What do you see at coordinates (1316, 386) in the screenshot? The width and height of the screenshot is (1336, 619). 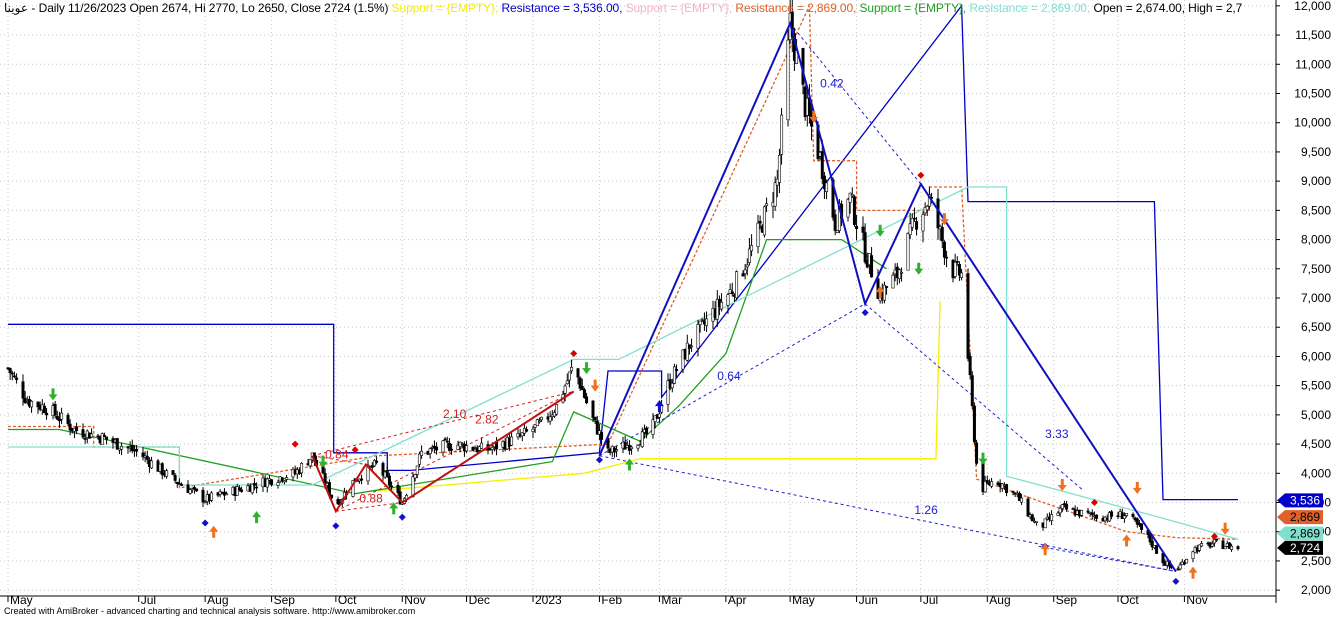 I see `y-tick-label: 5,500` at bounding box center [1316, 386].